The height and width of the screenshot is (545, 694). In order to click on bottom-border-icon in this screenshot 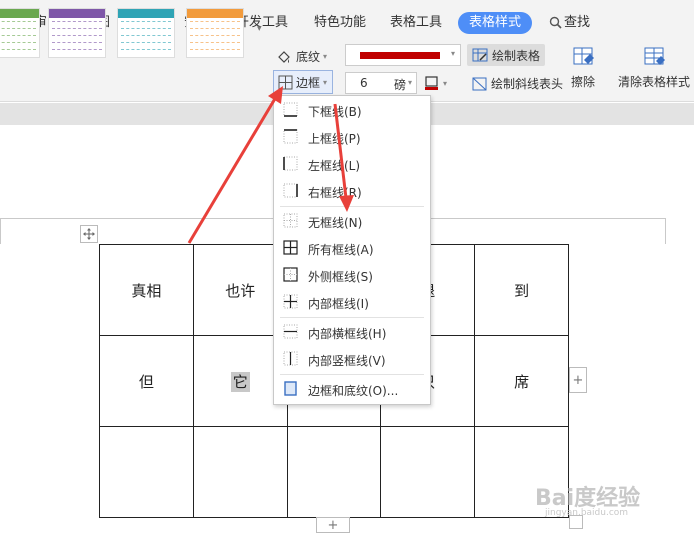, I will do `click(290, 109)`.